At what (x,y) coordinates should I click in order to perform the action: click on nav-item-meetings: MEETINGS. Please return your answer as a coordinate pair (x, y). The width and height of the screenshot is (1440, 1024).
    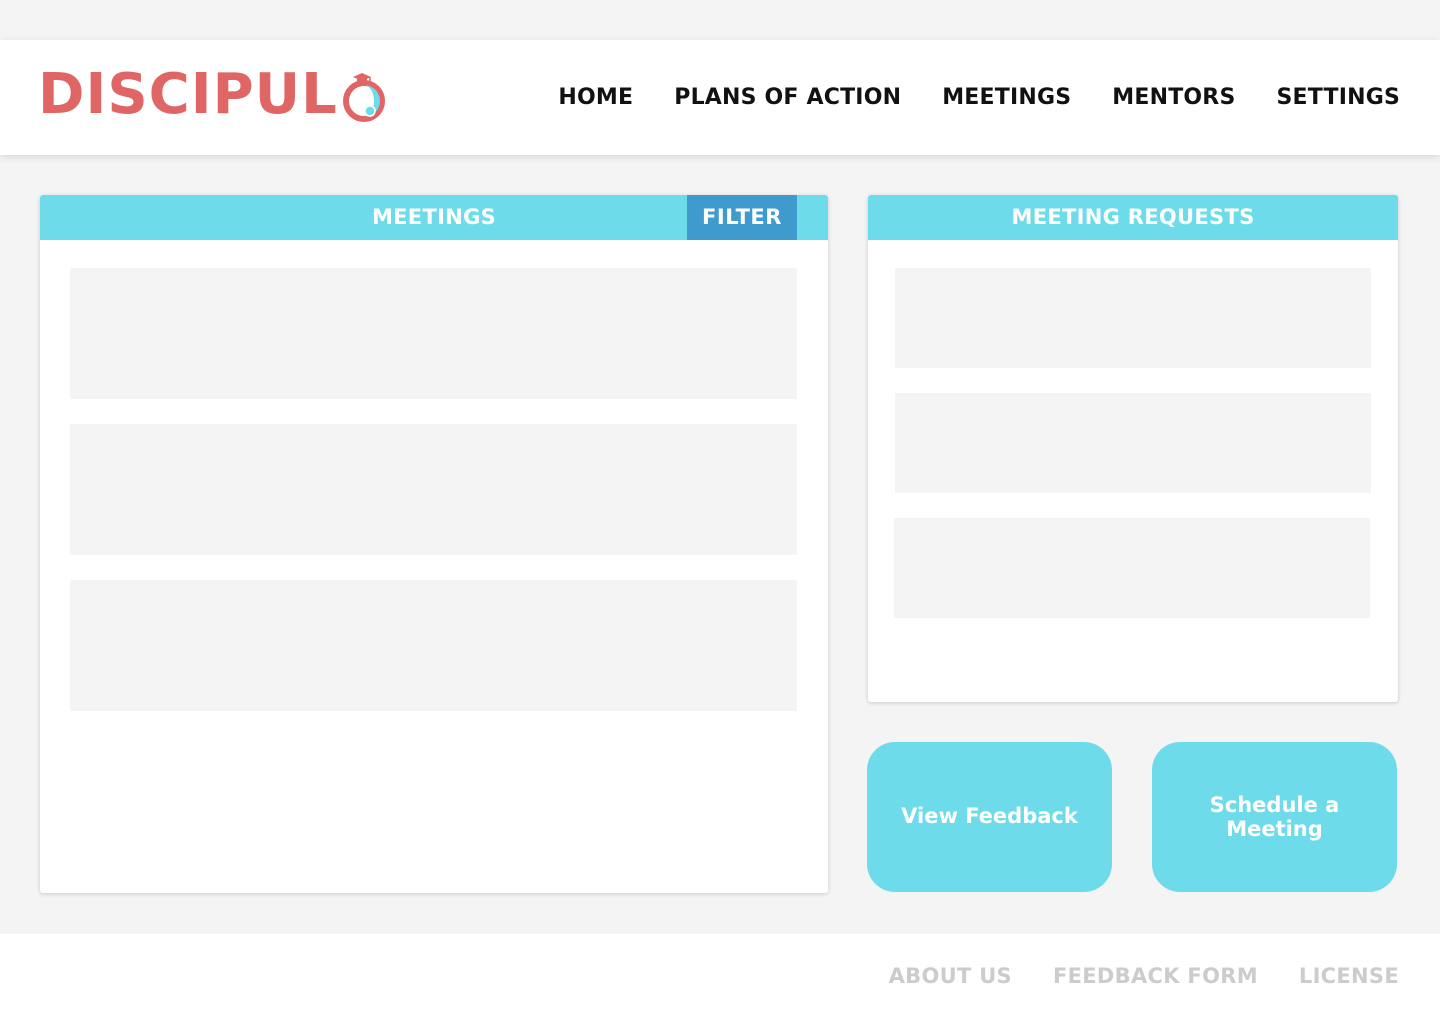
    Looking at the image, I should click on (1006, 97).